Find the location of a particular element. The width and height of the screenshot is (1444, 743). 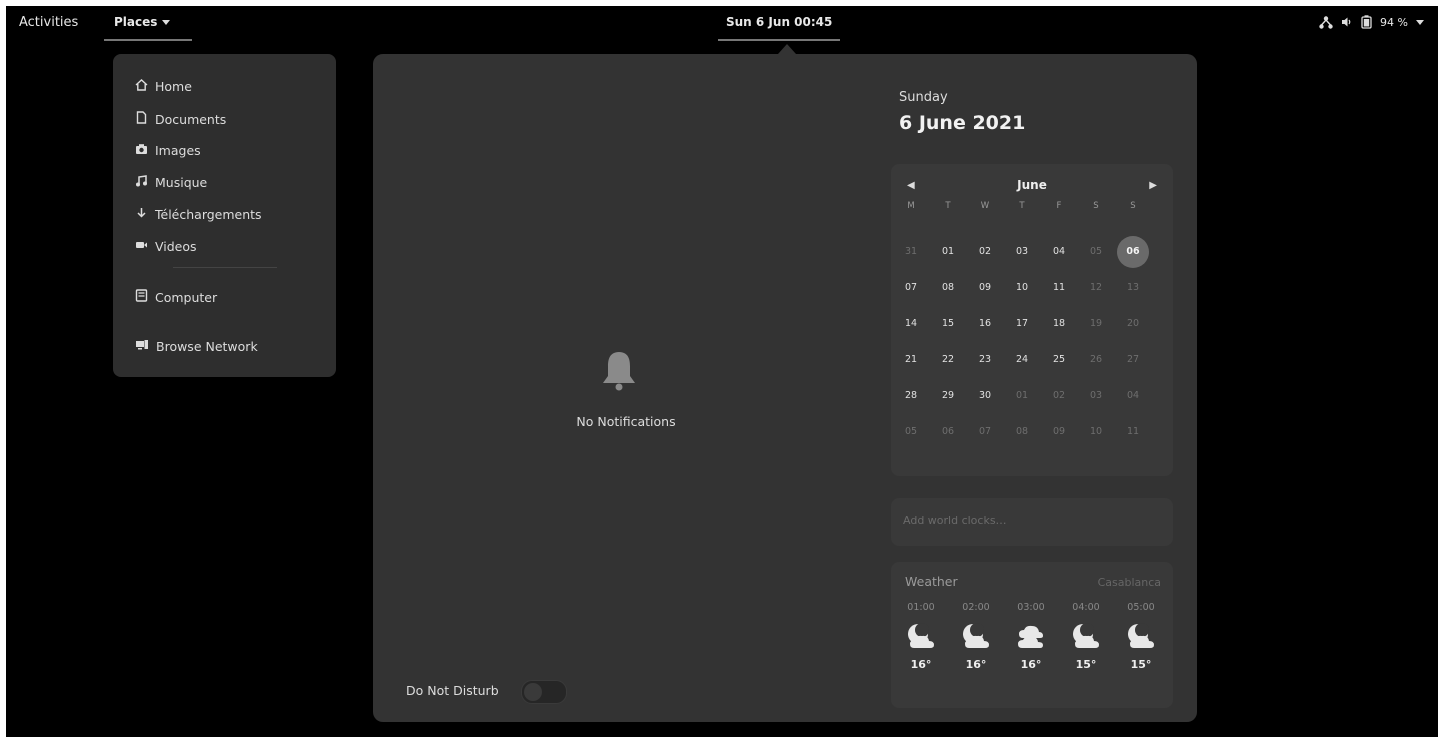

places-menu-button: Places is located at coordinates (148, 28).